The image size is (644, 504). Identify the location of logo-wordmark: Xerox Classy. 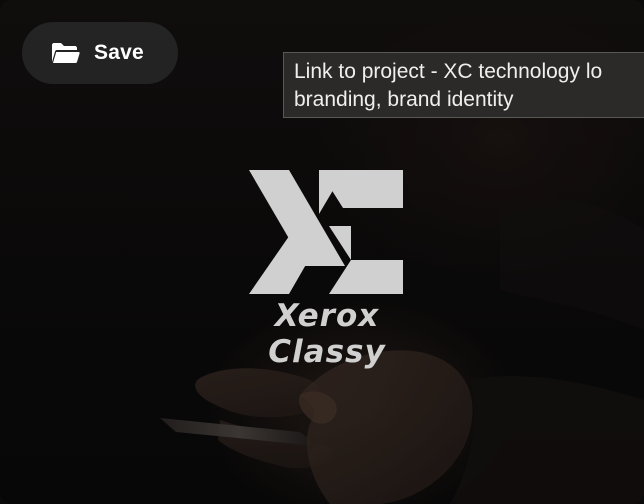
(327, 334).